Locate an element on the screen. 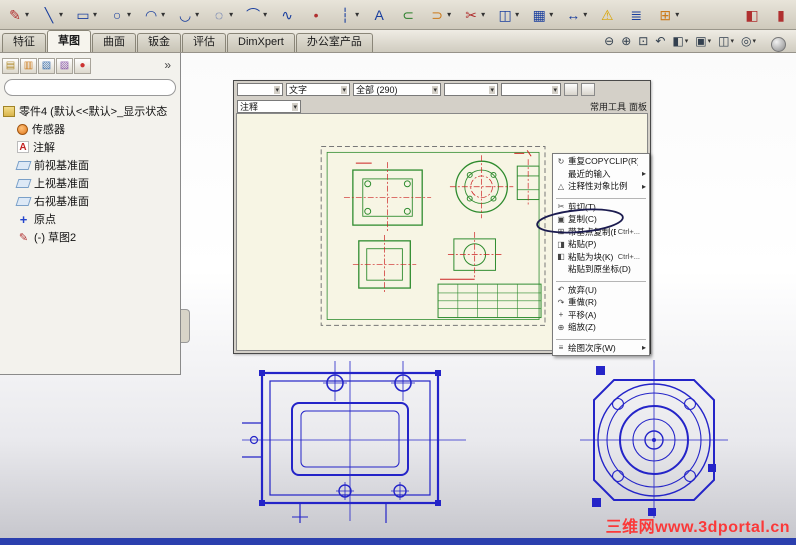 The image size is (796, 545). spline-tool: ∿ ▾ is located at coordinates (287, 15).